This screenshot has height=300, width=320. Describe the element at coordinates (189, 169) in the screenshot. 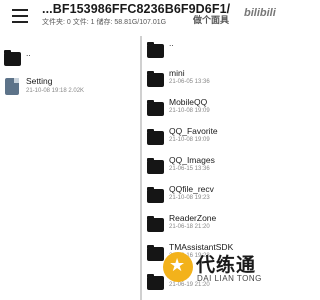

I see `item-meta: 21-06-15 13:36` at that location.